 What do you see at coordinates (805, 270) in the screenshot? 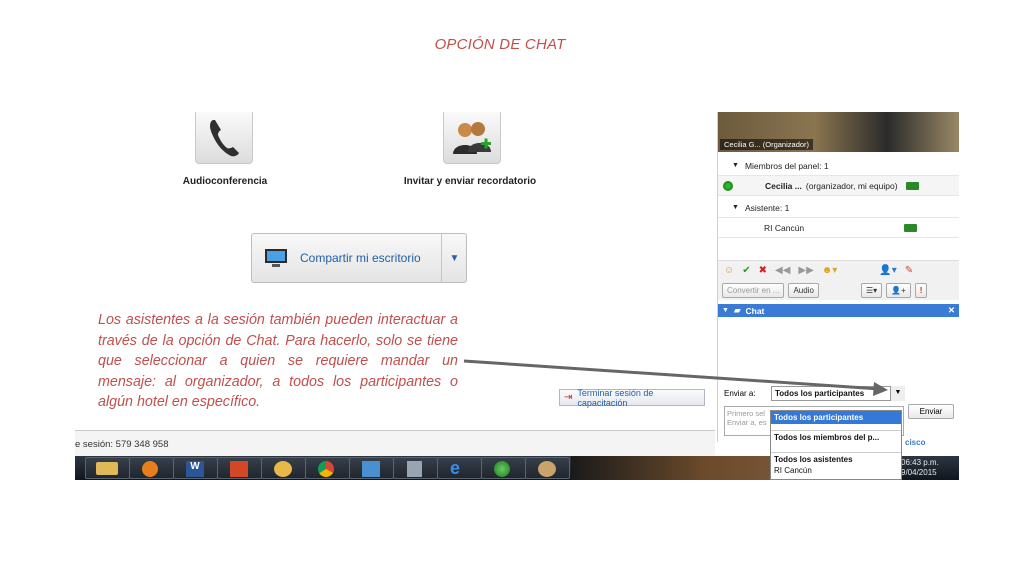
I see `forward-icon: ▶▶` at bounding box center [805, 270].